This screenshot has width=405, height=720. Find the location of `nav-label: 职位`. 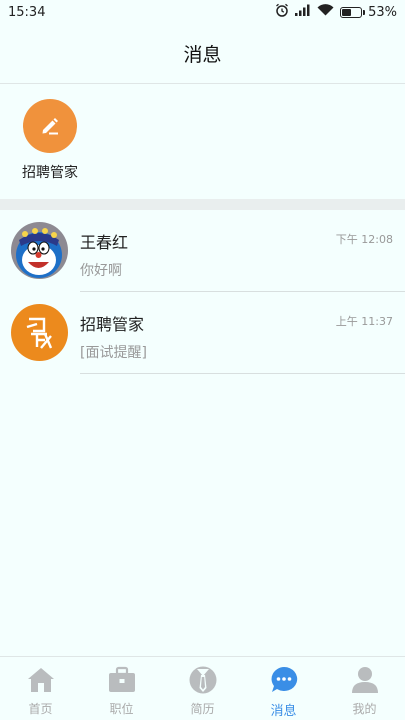

nav-label: 职位 is located at coordinates (121, 709).